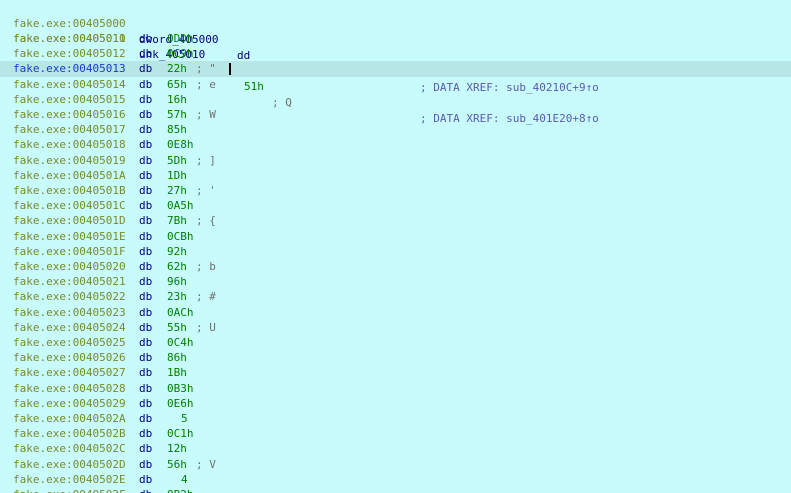 Image resolution: width=791 pixels, height=493 pixels. Describe the element at coordinates (395, 404) in the screenshot. I see `disasm-line: fake.exe:00405029 db 0E6h` at that location.